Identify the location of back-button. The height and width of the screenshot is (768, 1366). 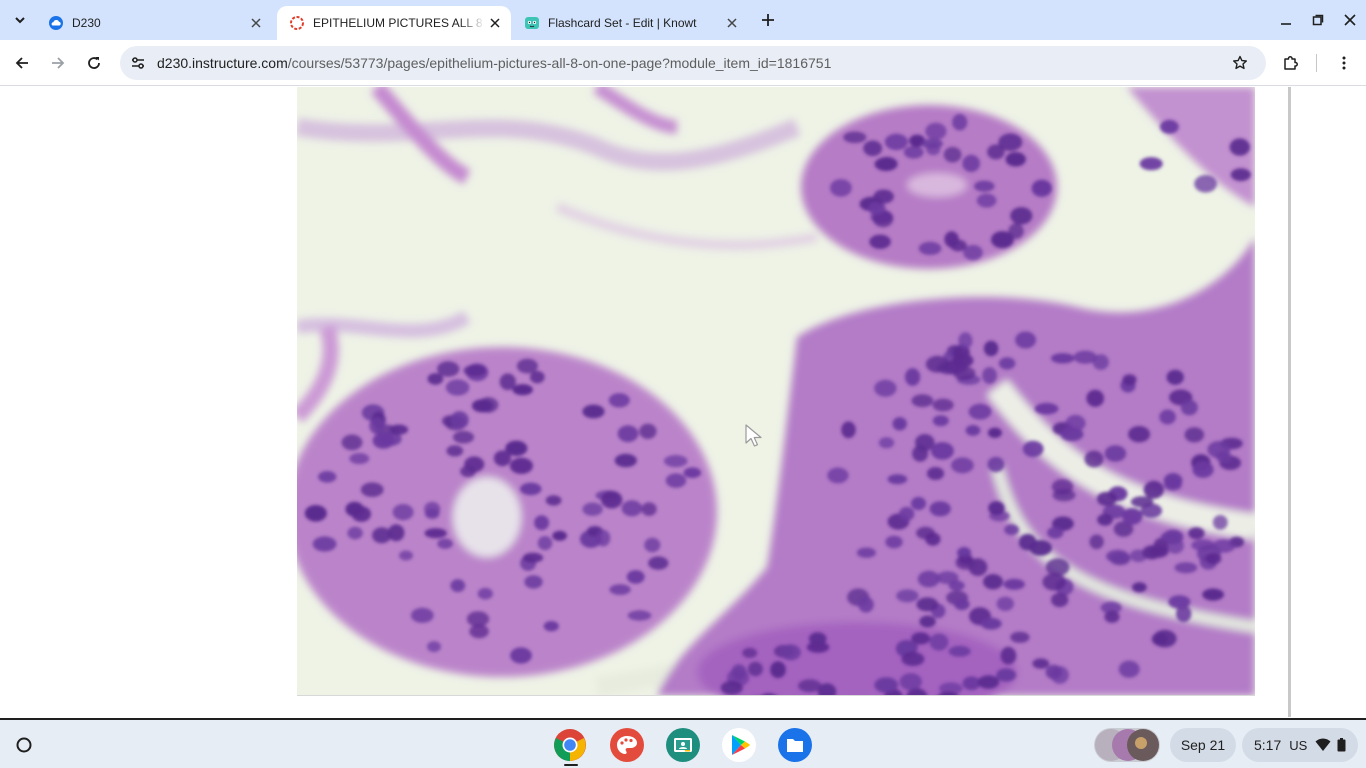
(22, 63).